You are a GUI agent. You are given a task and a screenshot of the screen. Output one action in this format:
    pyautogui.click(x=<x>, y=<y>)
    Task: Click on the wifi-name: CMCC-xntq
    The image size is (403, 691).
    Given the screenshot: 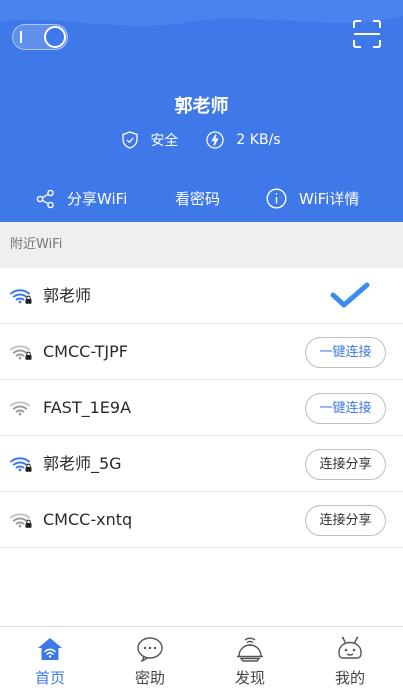 What is the action you would take?
    pyautogui.click(x=88, y=519)
    